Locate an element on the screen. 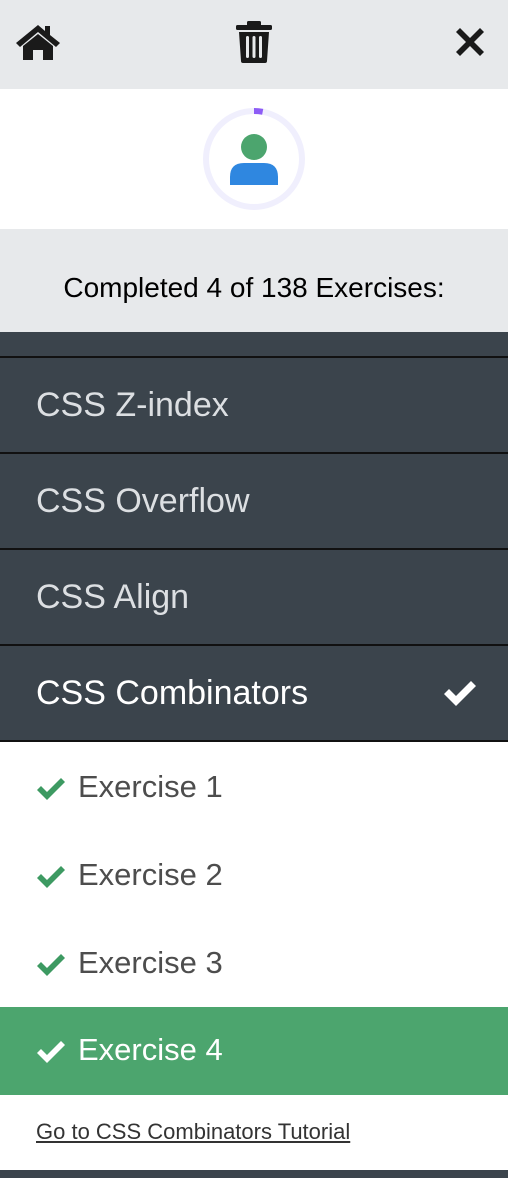  chapter-item-combinators: CSS Combinators is located at coordinates (254, 694).